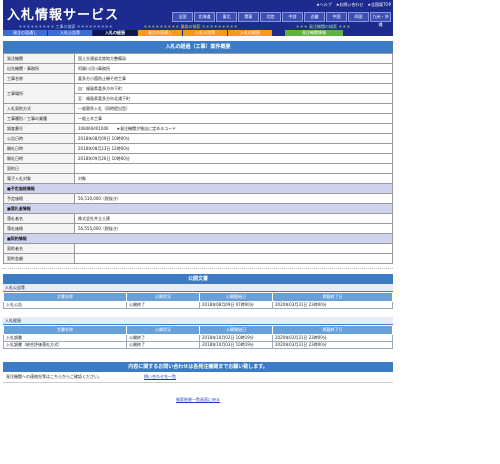  What do you see at coordinates (233, 148) in the screenshot?
I see `field-value: 2018年08月23日 12時00分` at bounding box center [233, 148].